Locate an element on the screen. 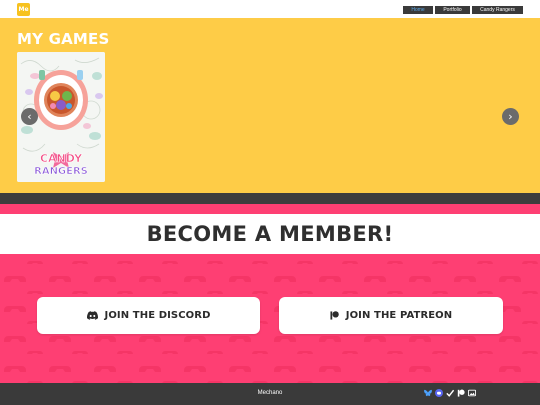 The height and width of the screenshot is (405, 540). carousel-next-button: › is located at coordinates (510, 116).